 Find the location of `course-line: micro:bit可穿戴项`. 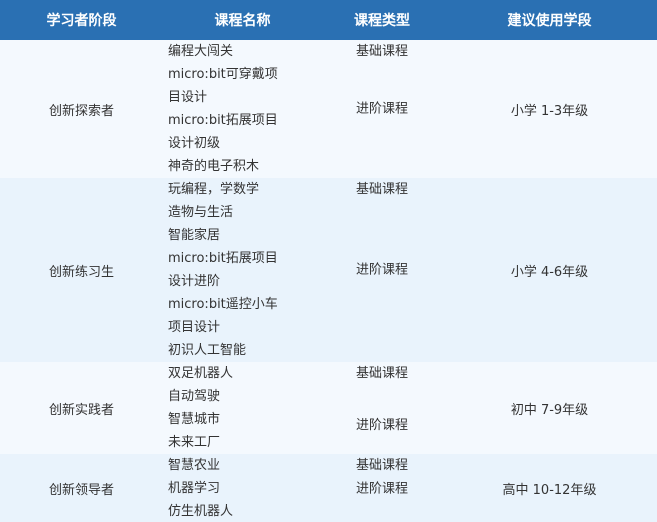

course-line: micro:bit可穿戴项 is located at coordinates (223, 74).